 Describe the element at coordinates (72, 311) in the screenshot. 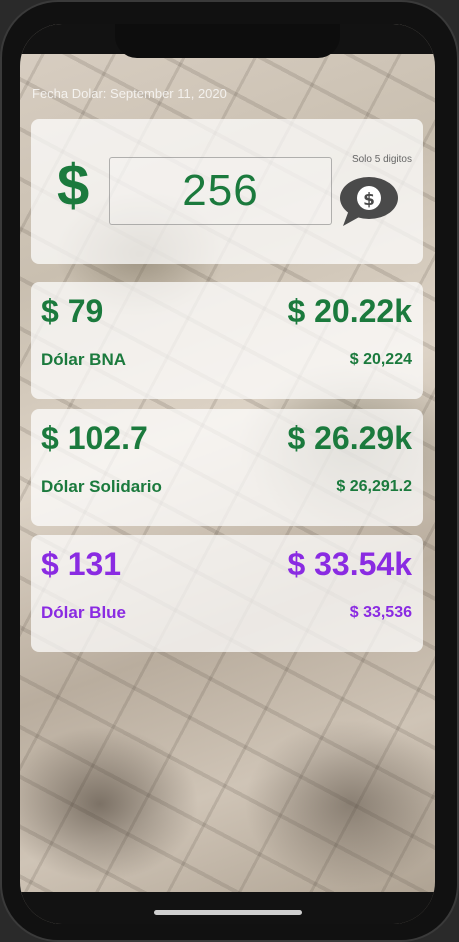

I see `rate-value: $ 79` at that location.